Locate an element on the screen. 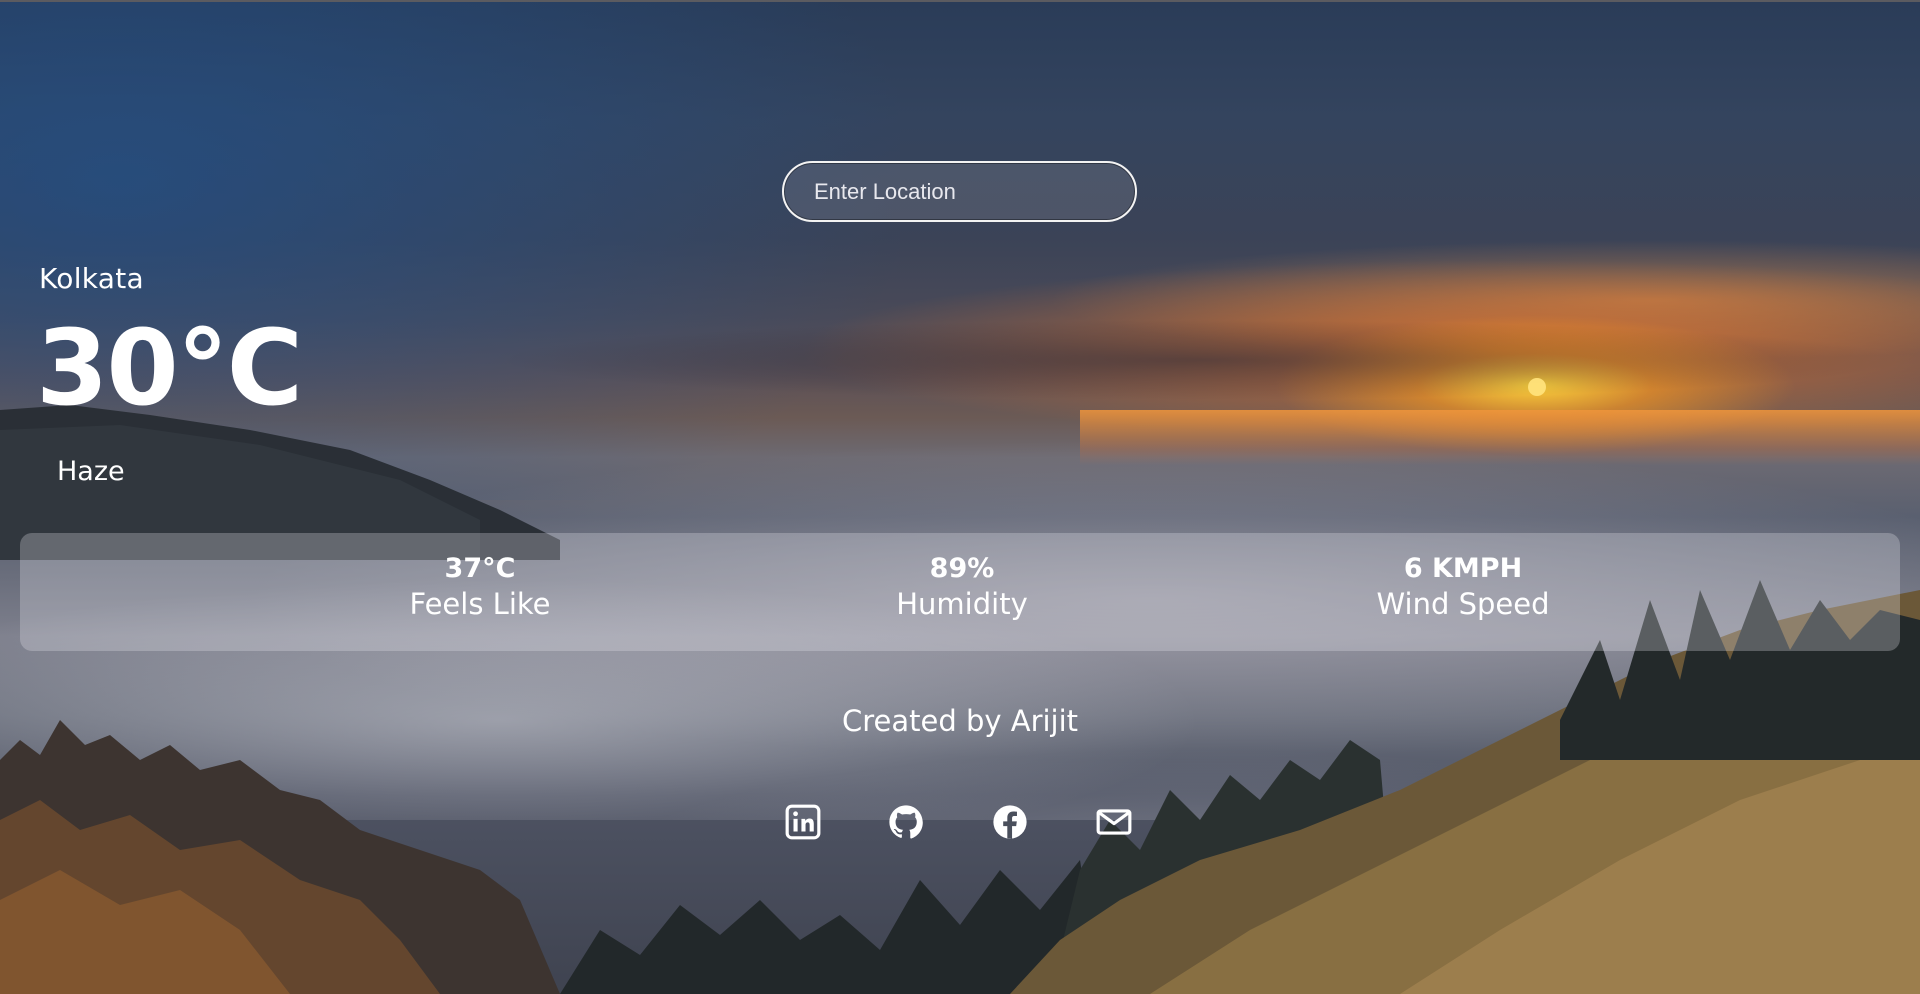  creator-credit: Created by Arijit is located at coordinates (960, 721).